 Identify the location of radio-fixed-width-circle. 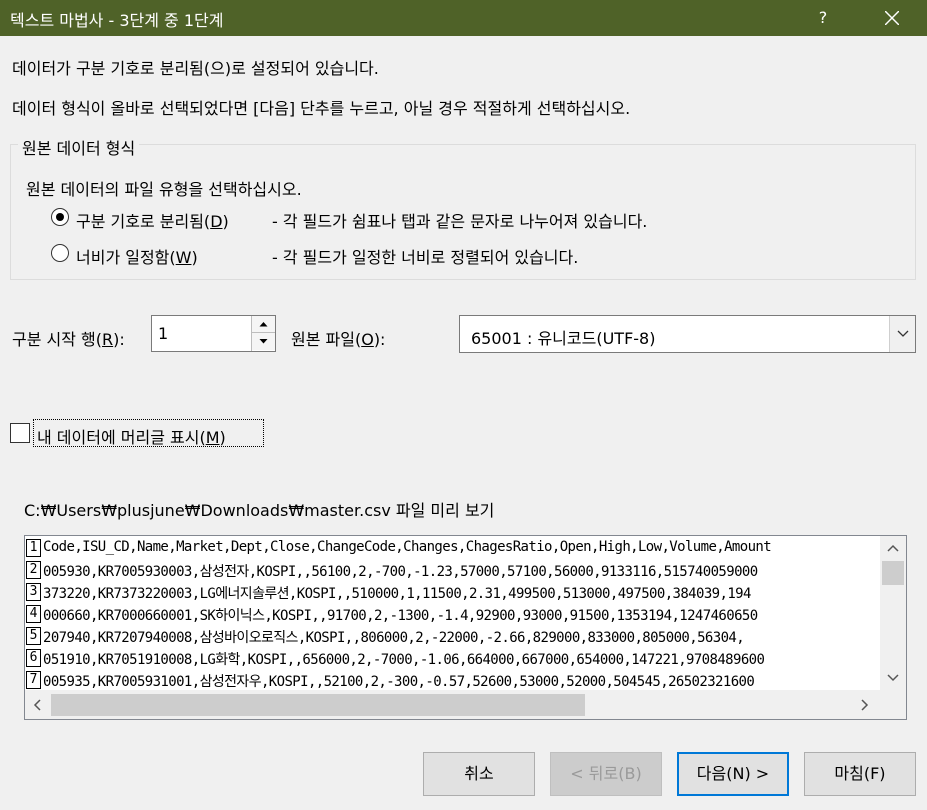
(60, 253).